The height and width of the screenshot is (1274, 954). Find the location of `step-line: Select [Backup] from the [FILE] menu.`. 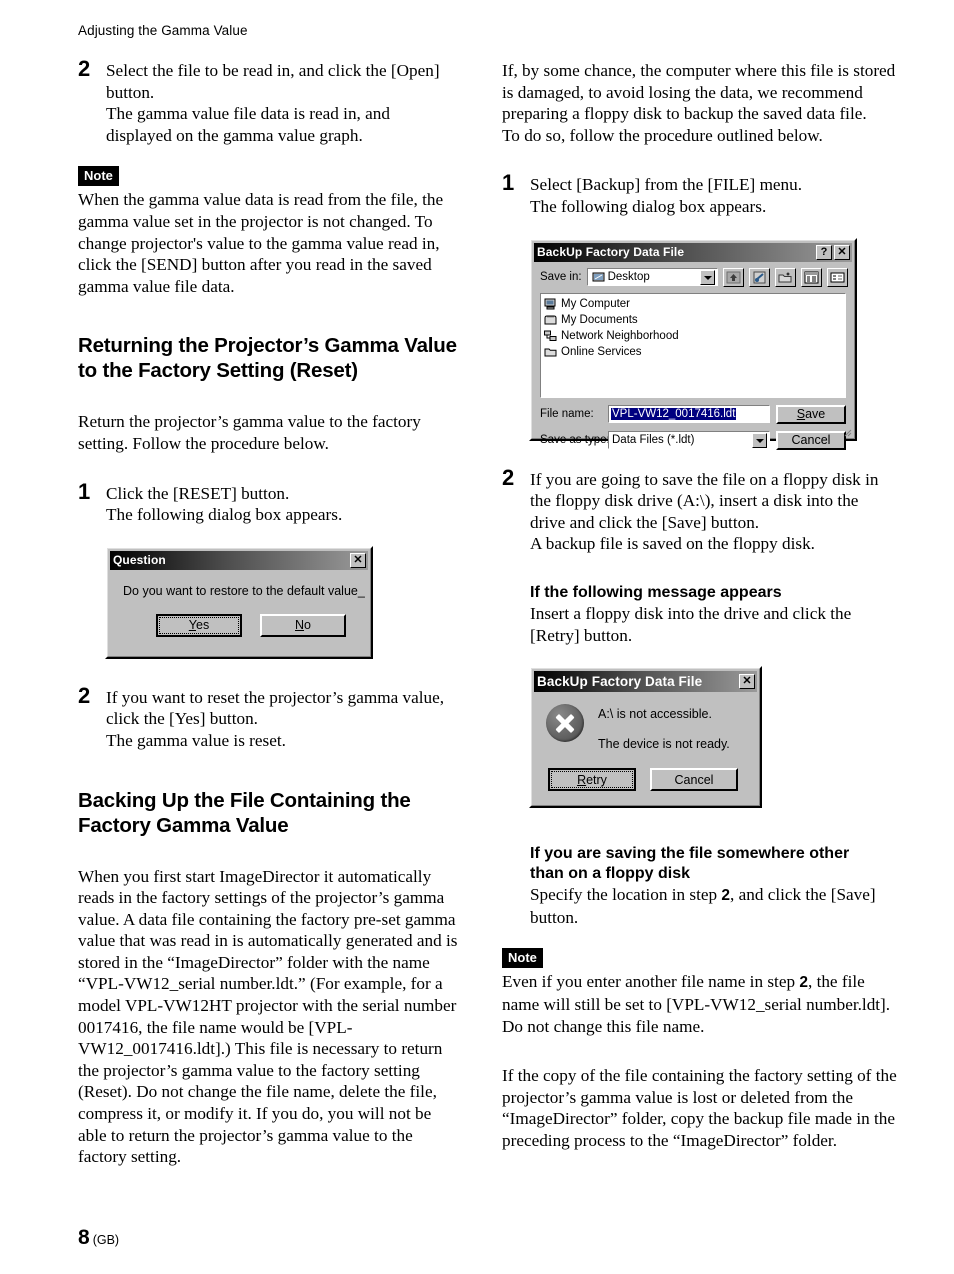

step-line: Select [Backup] from the [FILE] menu. is located at coordinates (666, 185).